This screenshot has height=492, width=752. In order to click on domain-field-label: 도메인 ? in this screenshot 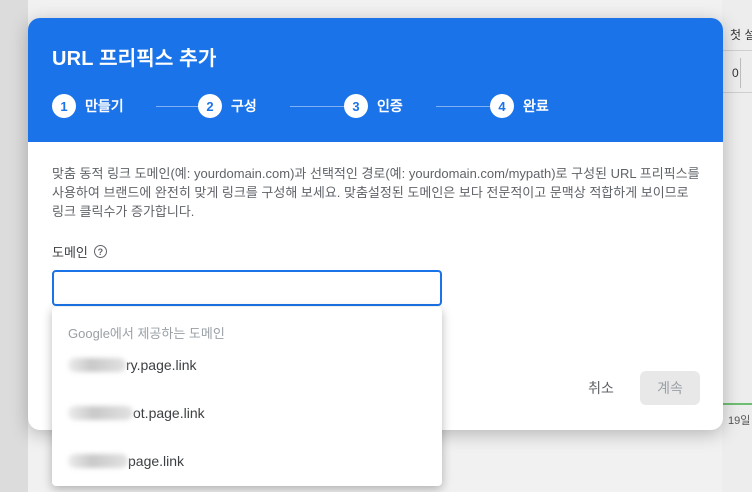, I will do `click(79, 251)`.